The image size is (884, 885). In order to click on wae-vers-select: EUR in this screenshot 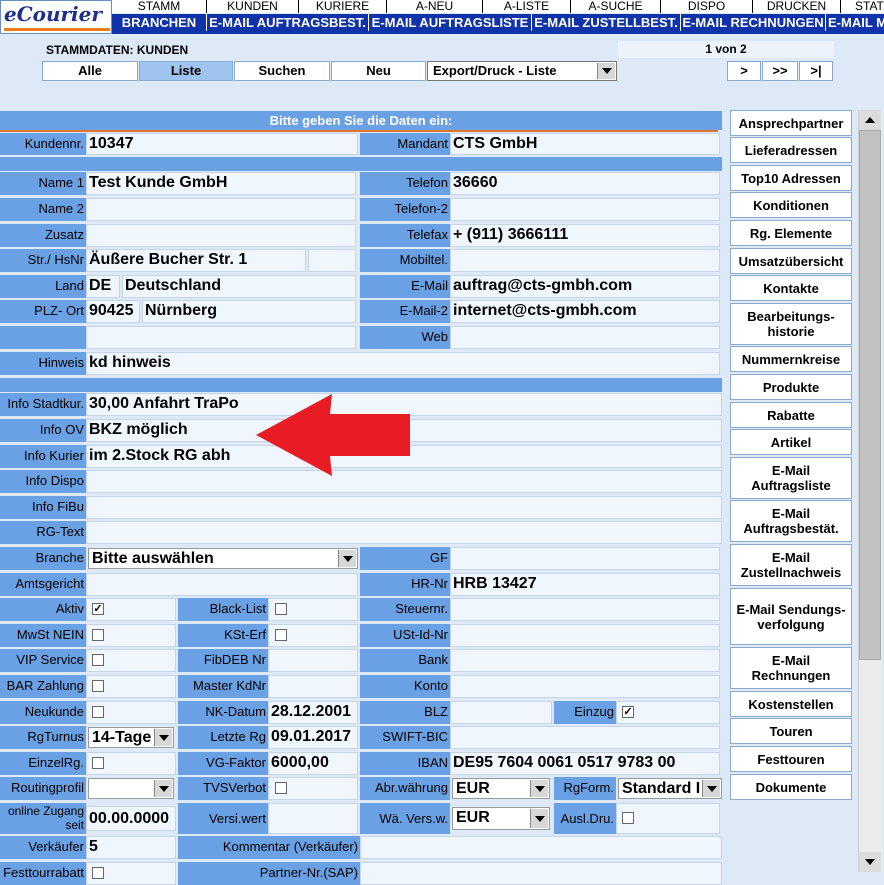, I will do `click(501, 818)`.